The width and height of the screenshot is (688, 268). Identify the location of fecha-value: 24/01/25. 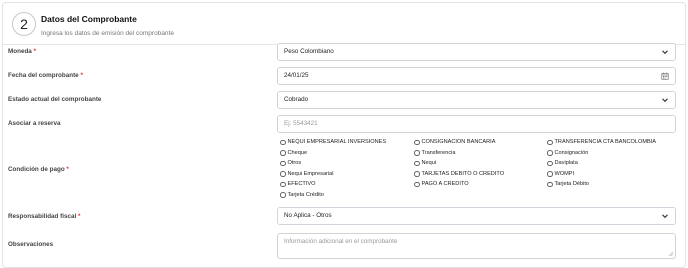
(296, 75).